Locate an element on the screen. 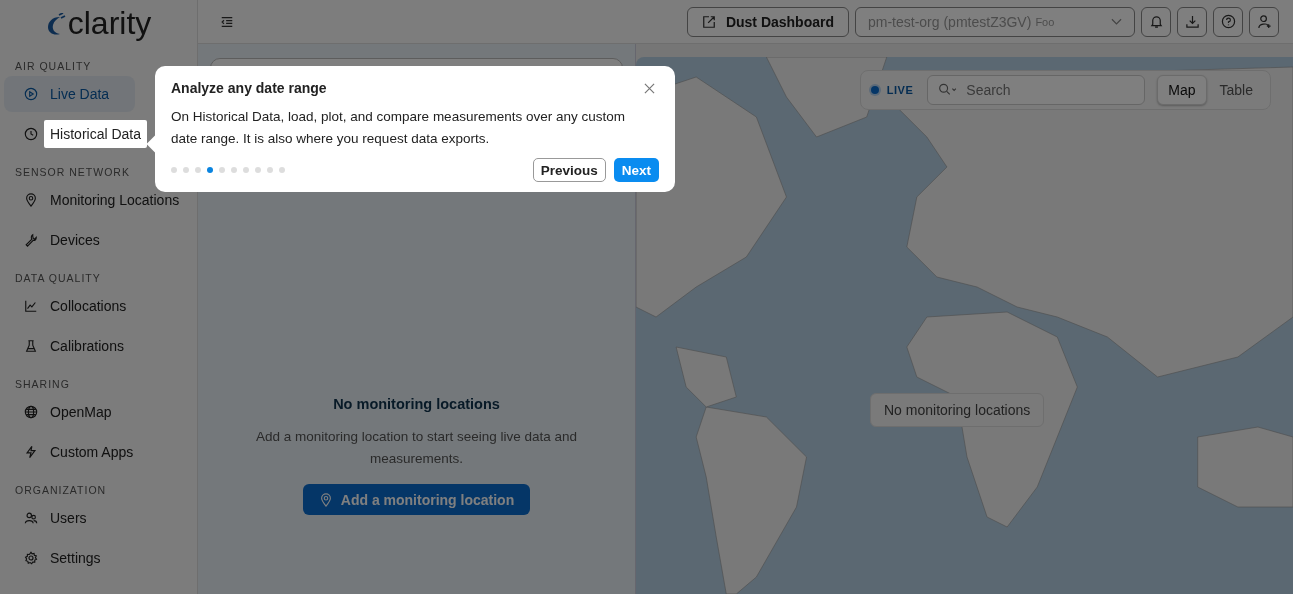  view-tab: Map is located at coordinates (1182, 90).